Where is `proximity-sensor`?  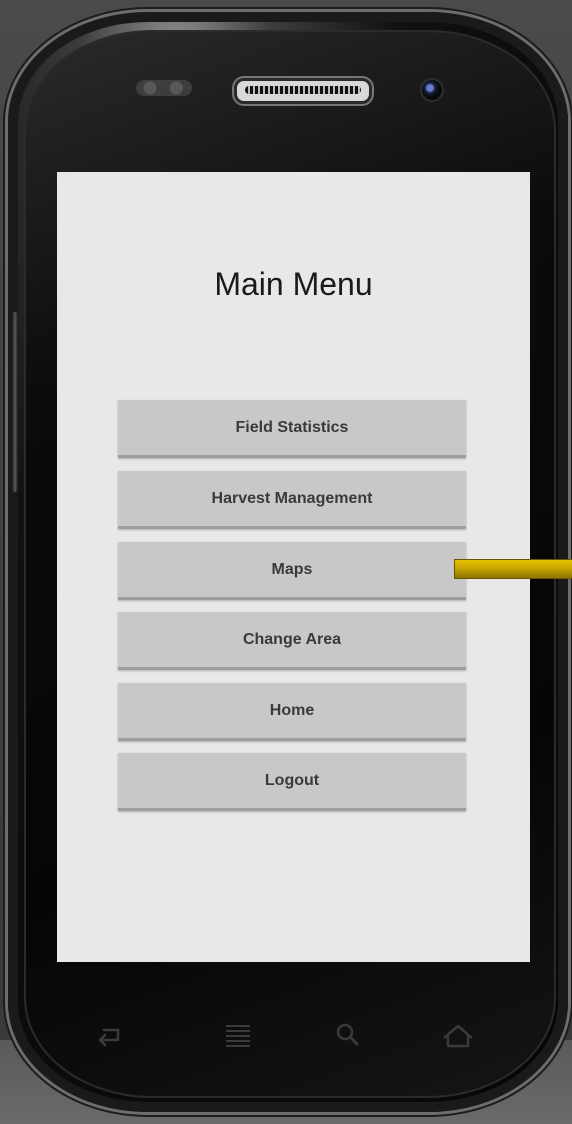
proximity-sensor is located at coordinates (164, 88).